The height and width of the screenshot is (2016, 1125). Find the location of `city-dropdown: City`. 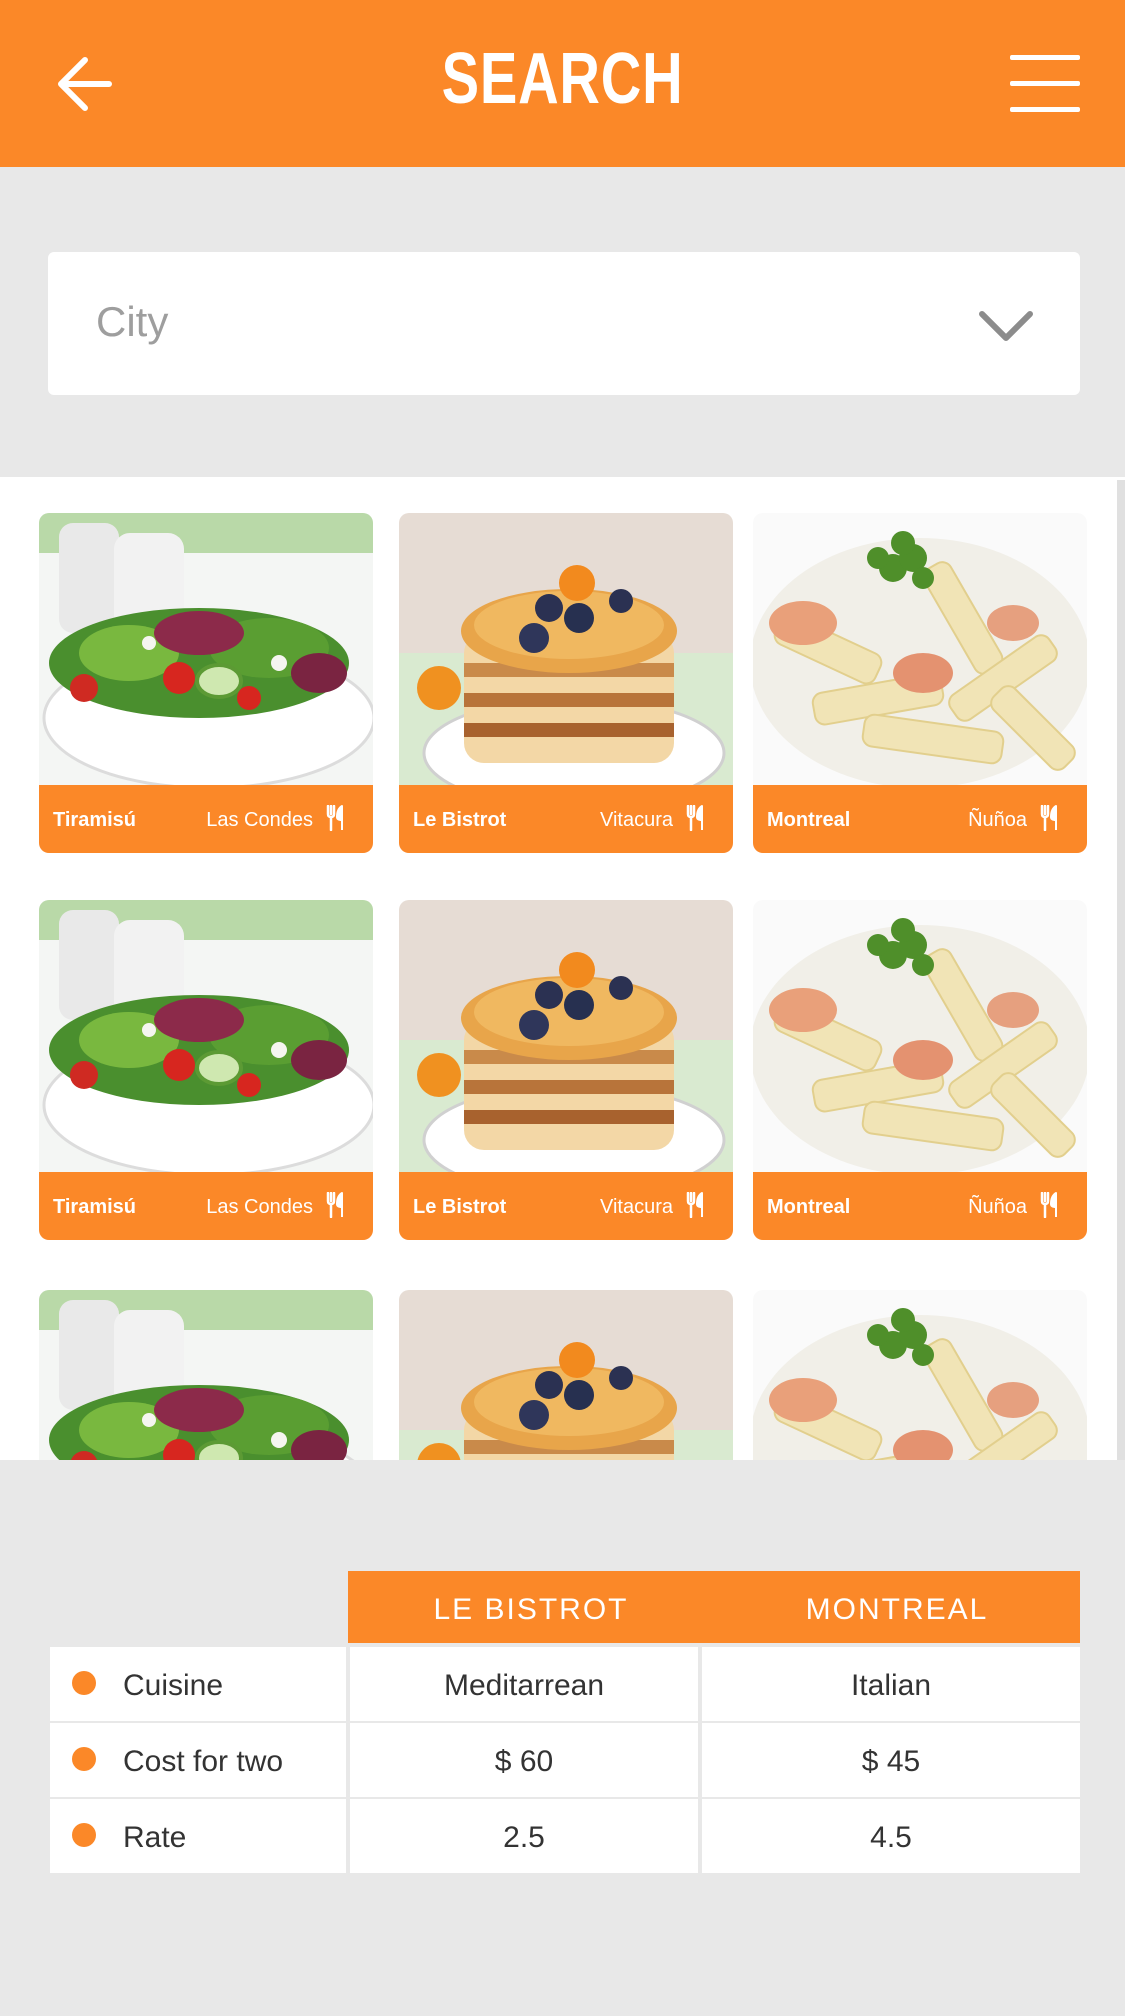

city-dropdown: City is located at coordinates (564, 323).